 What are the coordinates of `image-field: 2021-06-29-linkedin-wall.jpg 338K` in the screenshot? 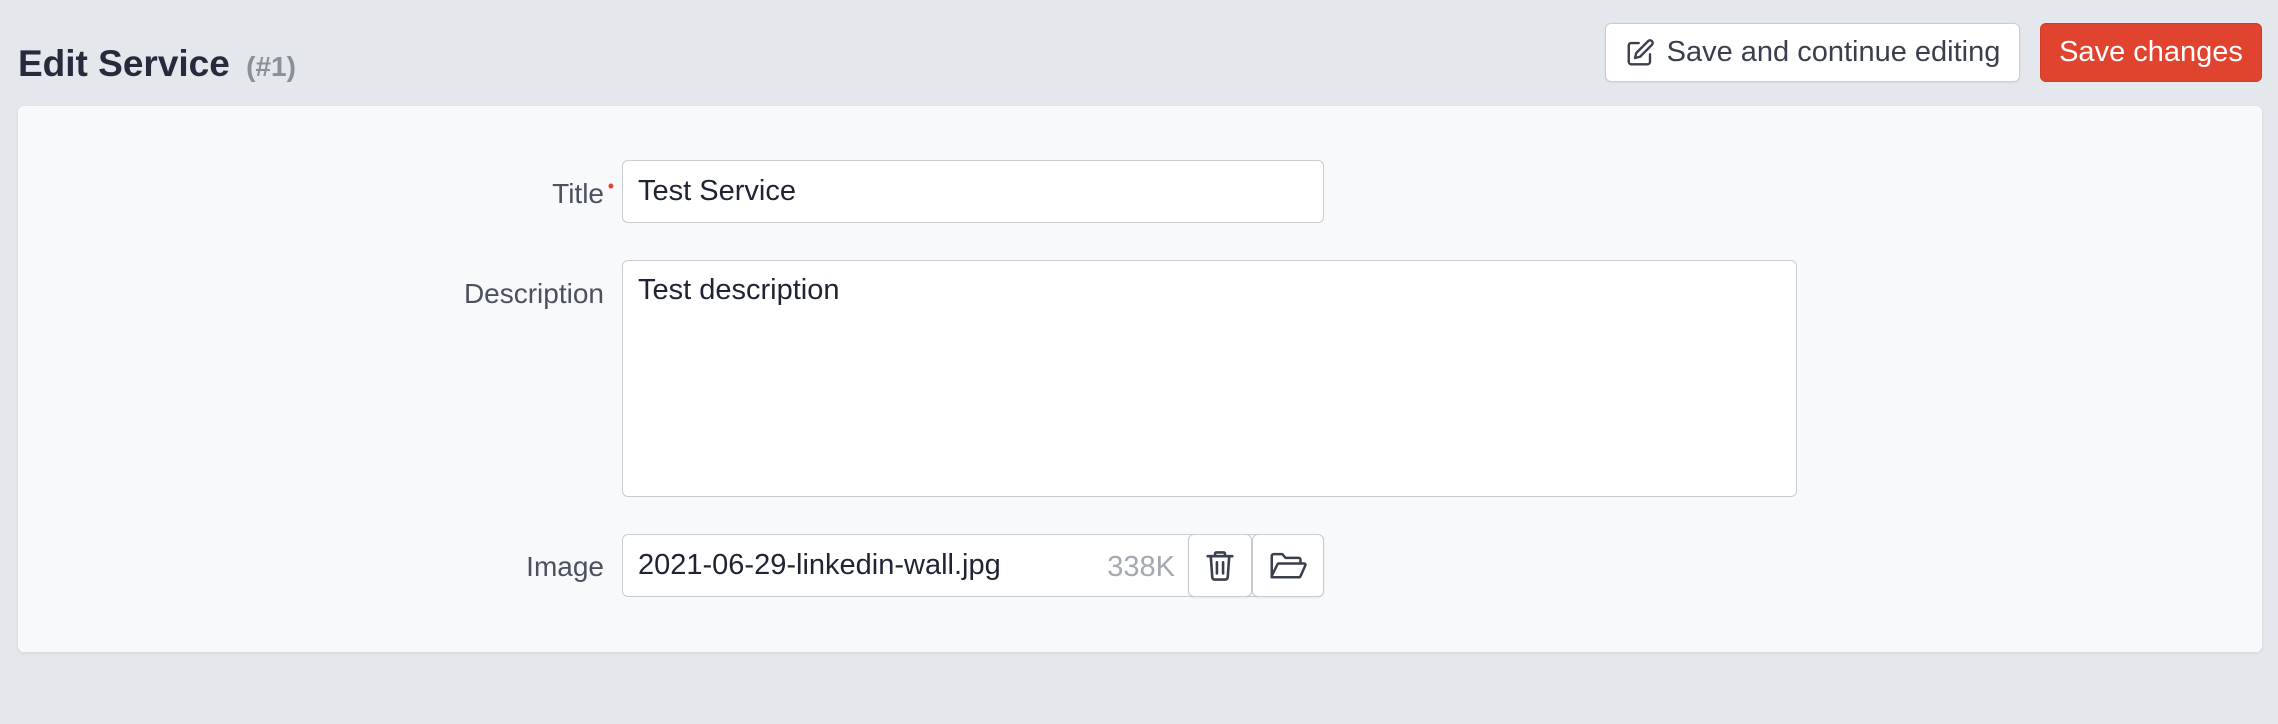 It's located at (973, 565).